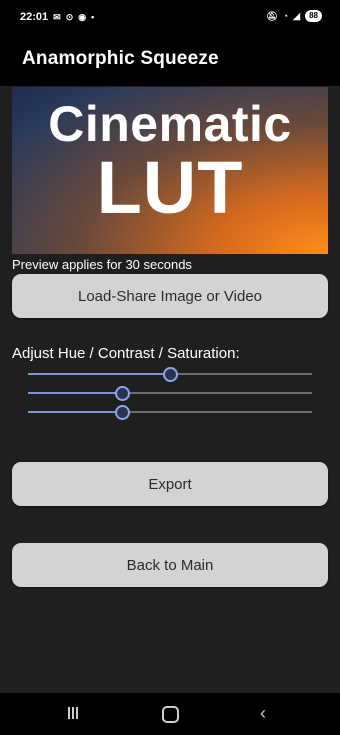 This screenshot has width=340, height=735. I want to click on hue-slider-thumb, so click(170, 374).